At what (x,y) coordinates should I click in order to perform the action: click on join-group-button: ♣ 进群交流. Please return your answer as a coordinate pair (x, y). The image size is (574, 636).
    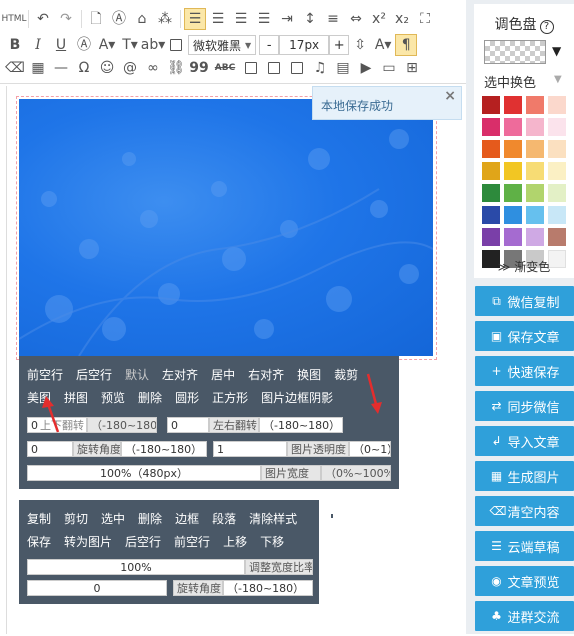
    Looking at the image, I should click on (524, 616).